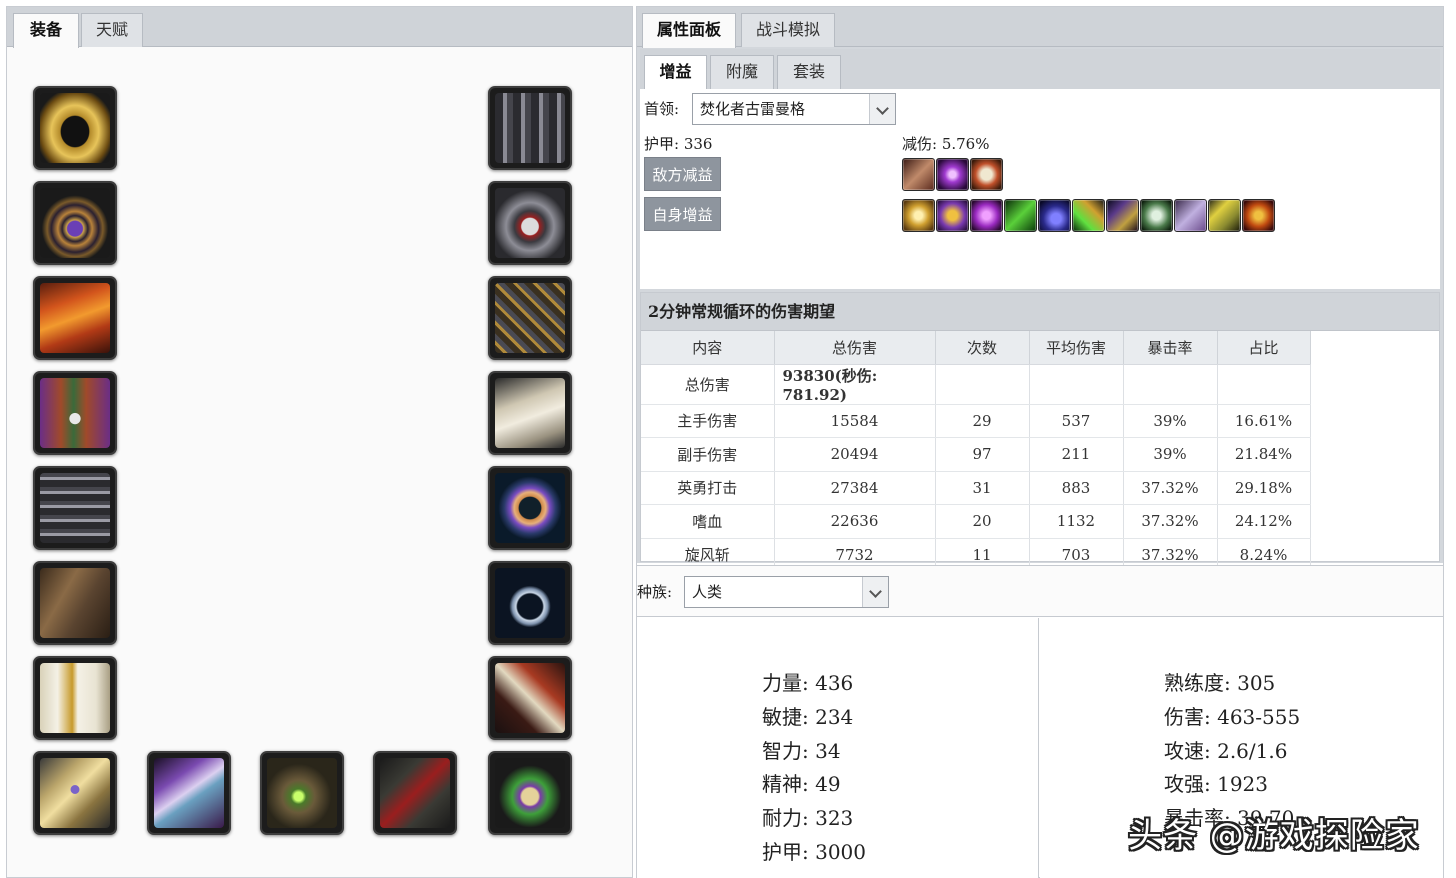  Describe the element at coordinates (708, 421) in the screenshot. I see `row-name: 主手伤害` at that location.